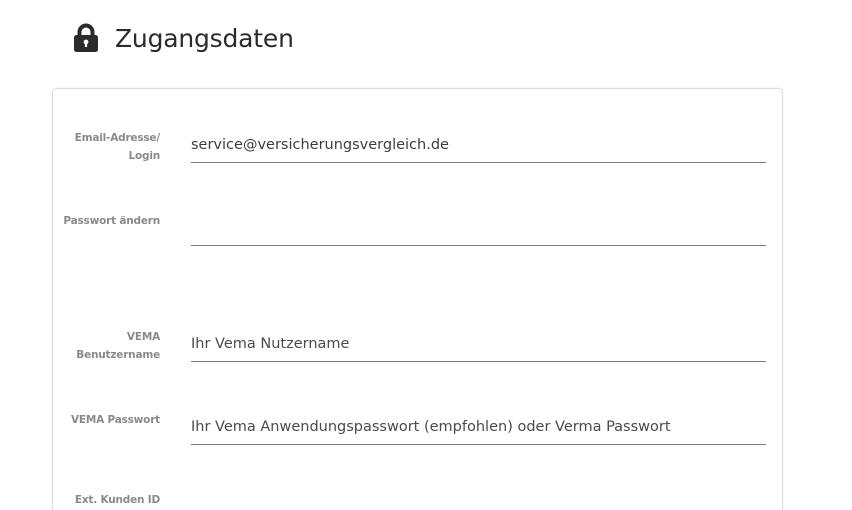  I want to click on email-label-line1: Email-Adresse/, so click(117, 138).